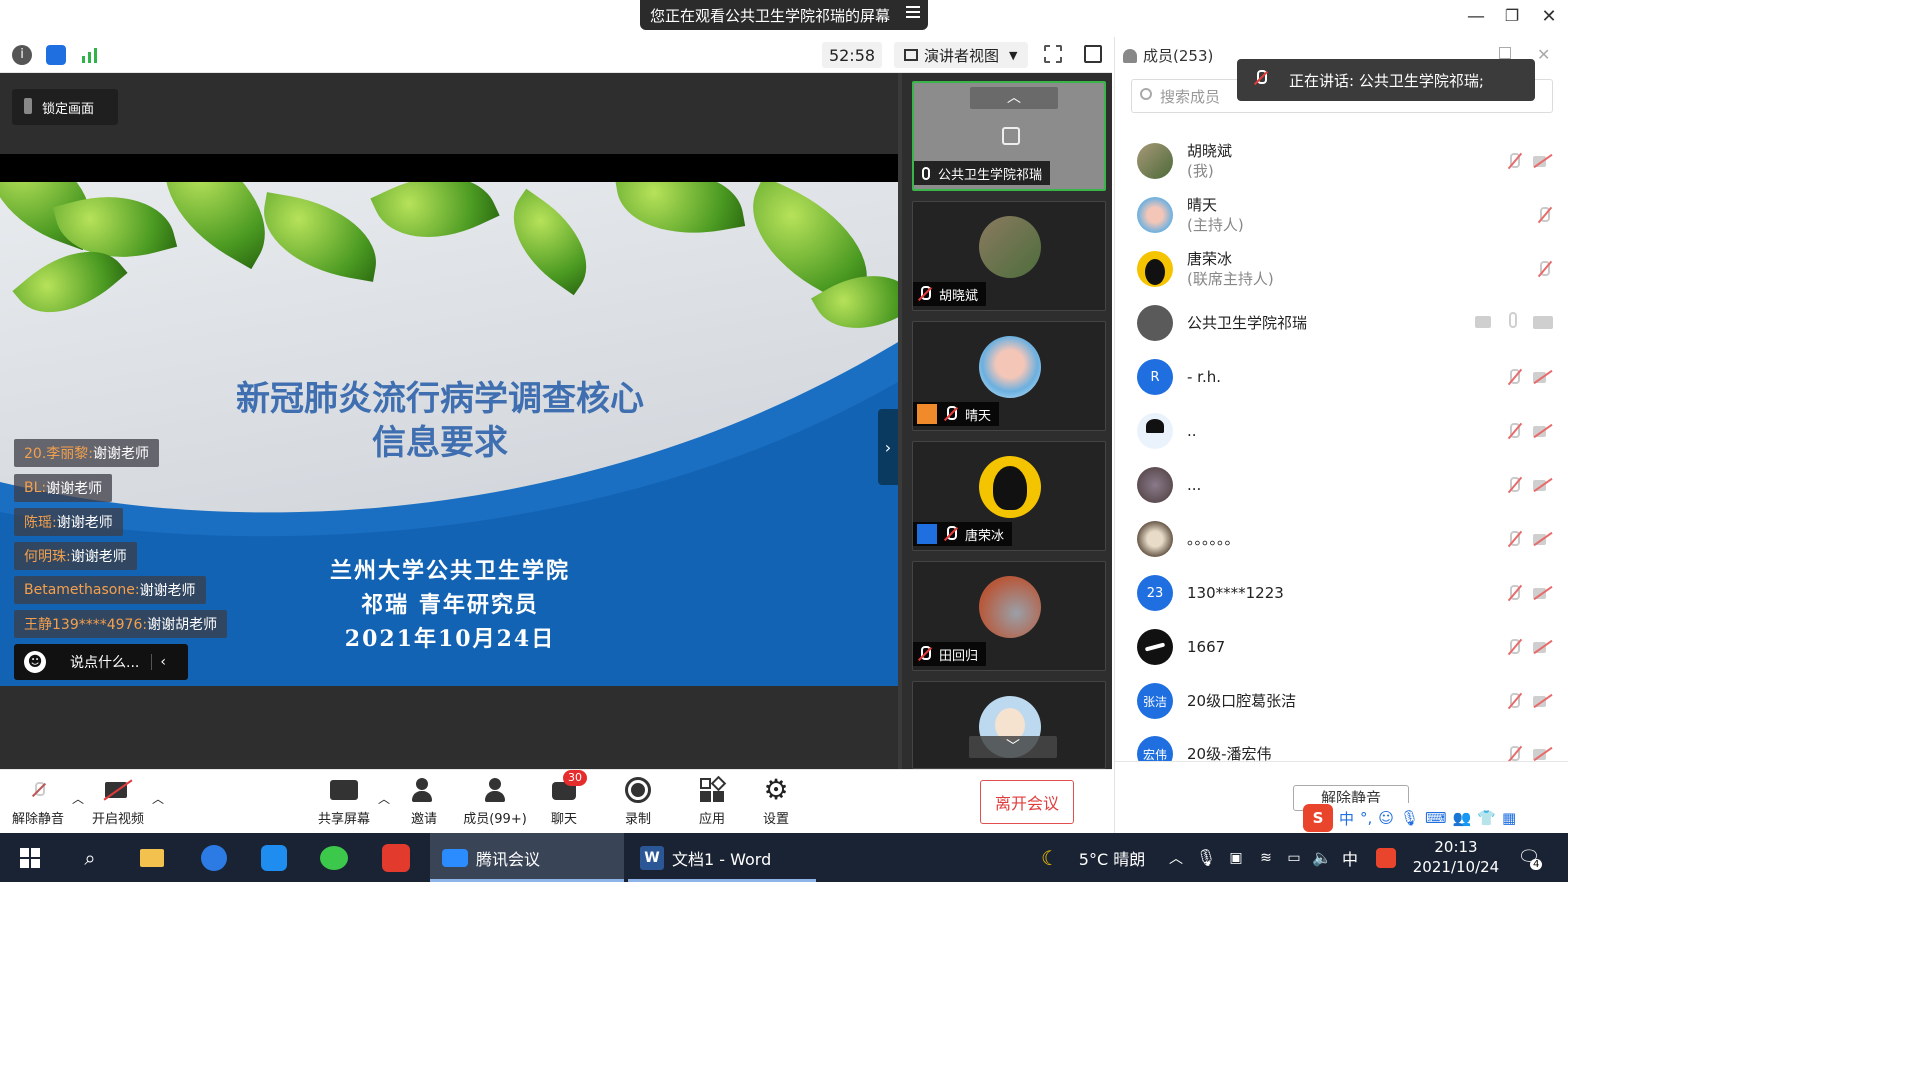 This screenshot has width=1920, height=1080. Describe the element at coordinates (1347, 744) in the screenshot. I see `member-row: 宏伟 20级-潘宏伟` at that location.